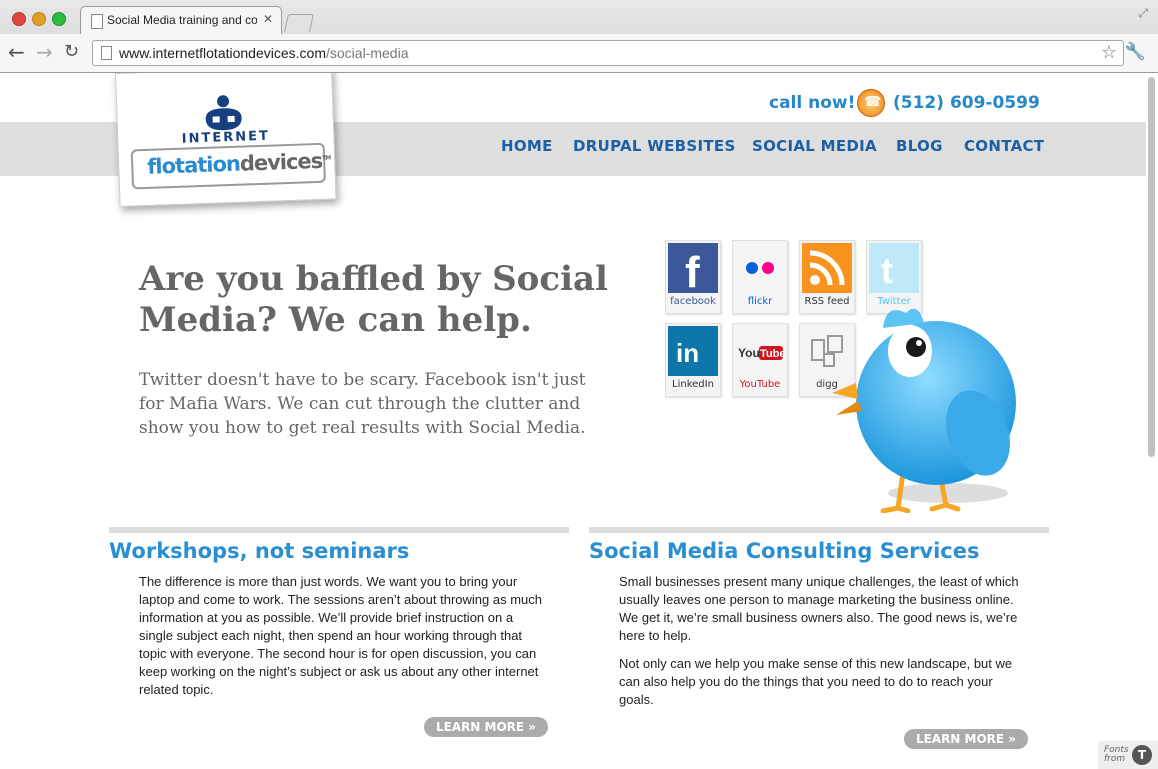 This screenshot has height=769, width=1158. I want to click on social-tile-youtube: You Tube YouTube, so click(760, 360).